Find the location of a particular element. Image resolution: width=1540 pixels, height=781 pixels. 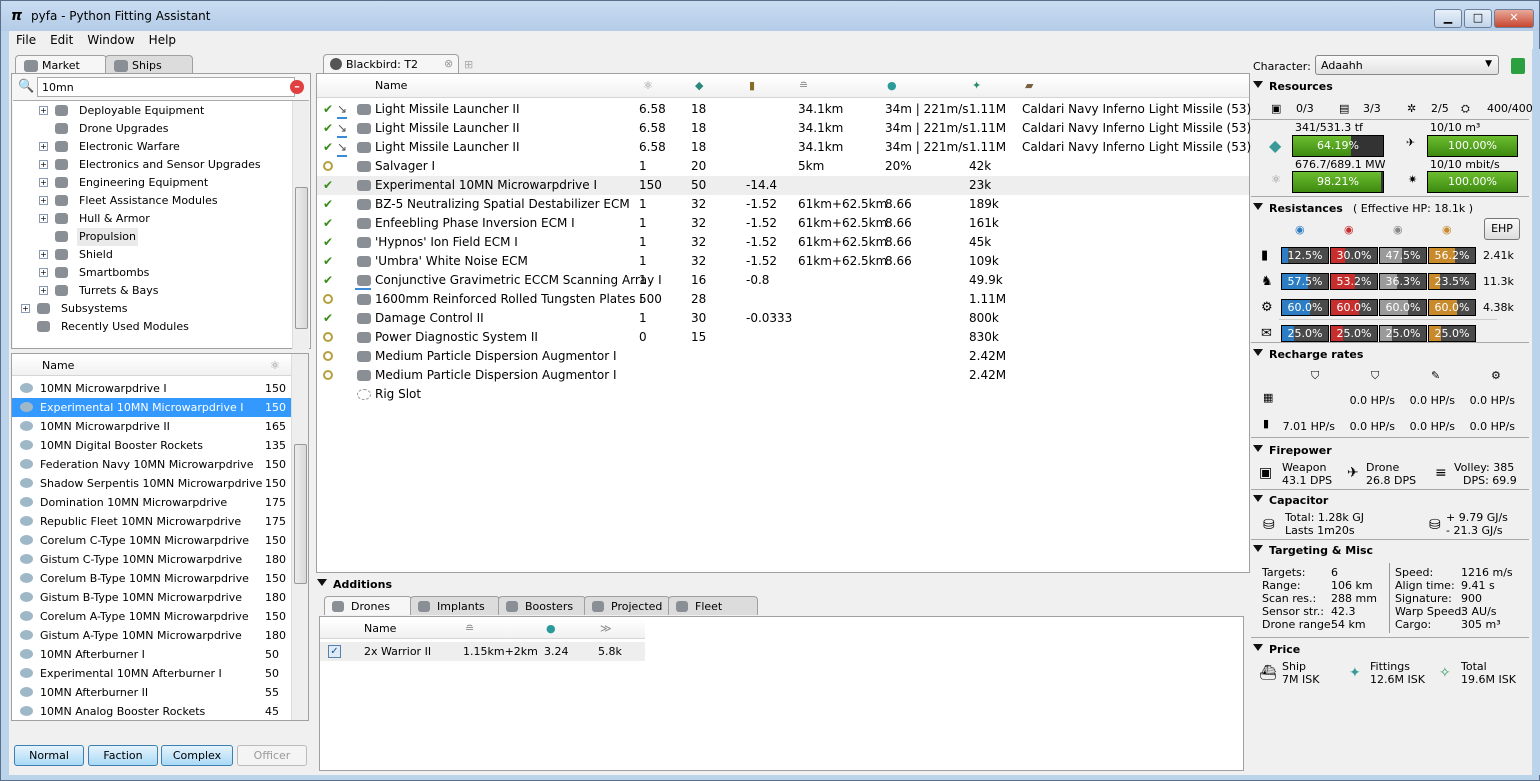

tab-implants: Implants is located at coordinates (455, 605).